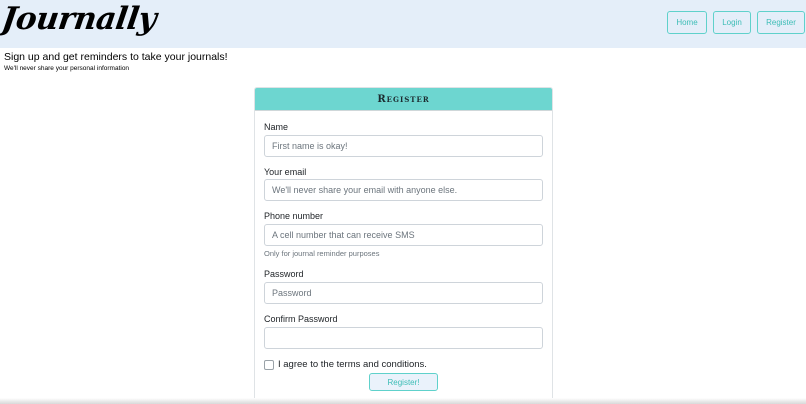 This screenshot has height=404, width=806. I want to click on password-label: Password, so click(284, 274).